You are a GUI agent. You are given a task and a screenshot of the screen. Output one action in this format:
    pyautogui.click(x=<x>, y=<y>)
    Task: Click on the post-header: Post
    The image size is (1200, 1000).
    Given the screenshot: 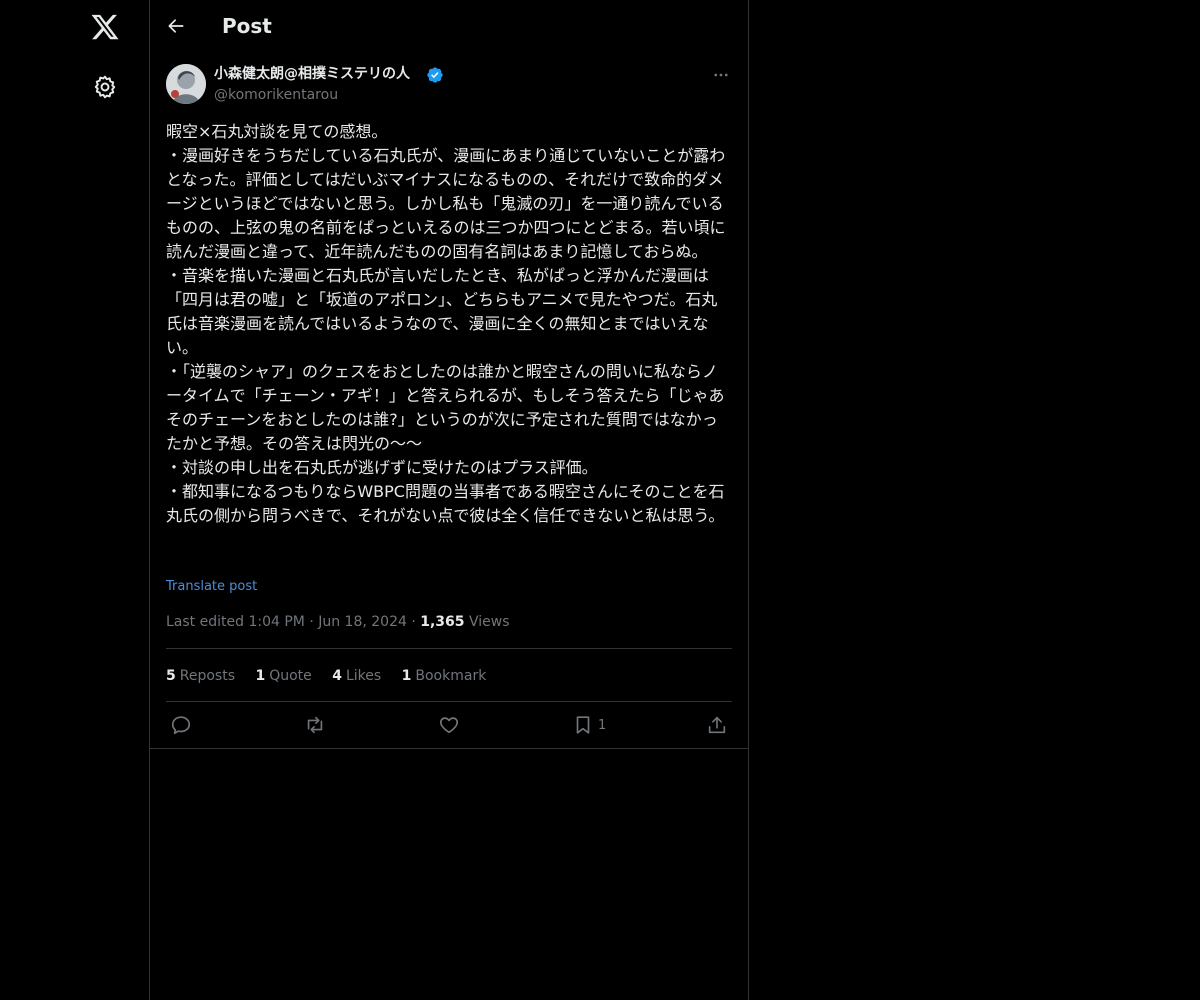 What is the action you would take?
    pyautogui.click(x=449, y=26)
    